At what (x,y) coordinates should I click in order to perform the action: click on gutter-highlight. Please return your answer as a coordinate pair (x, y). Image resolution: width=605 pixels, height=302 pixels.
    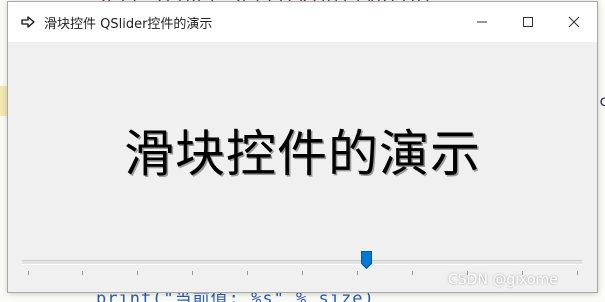
    Looking at the image, I should click on (4, 101).